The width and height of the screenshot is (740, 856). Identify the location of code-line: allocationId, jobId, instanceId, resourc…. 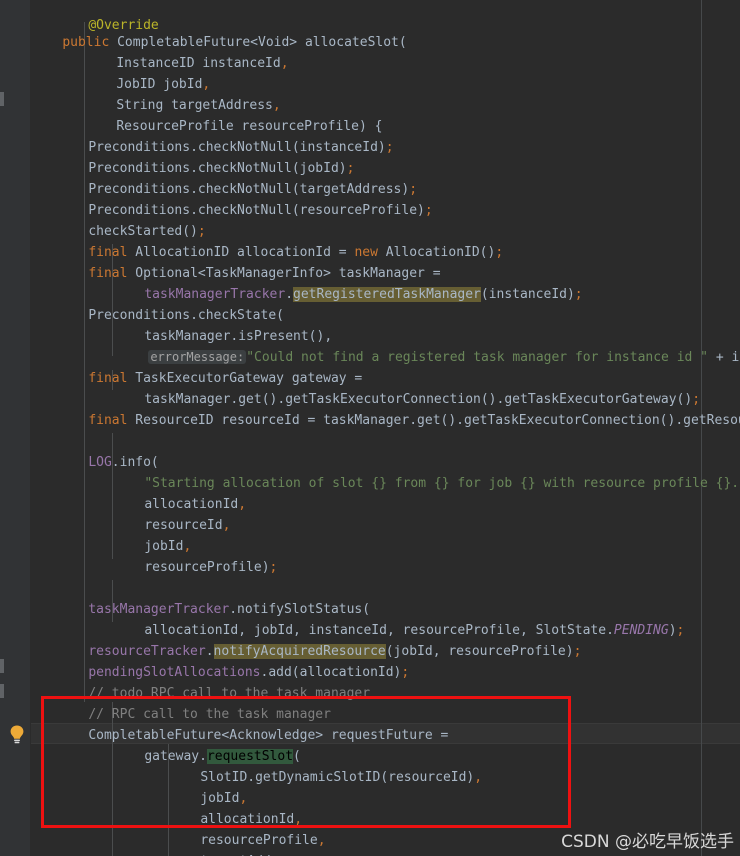
(398, 618).